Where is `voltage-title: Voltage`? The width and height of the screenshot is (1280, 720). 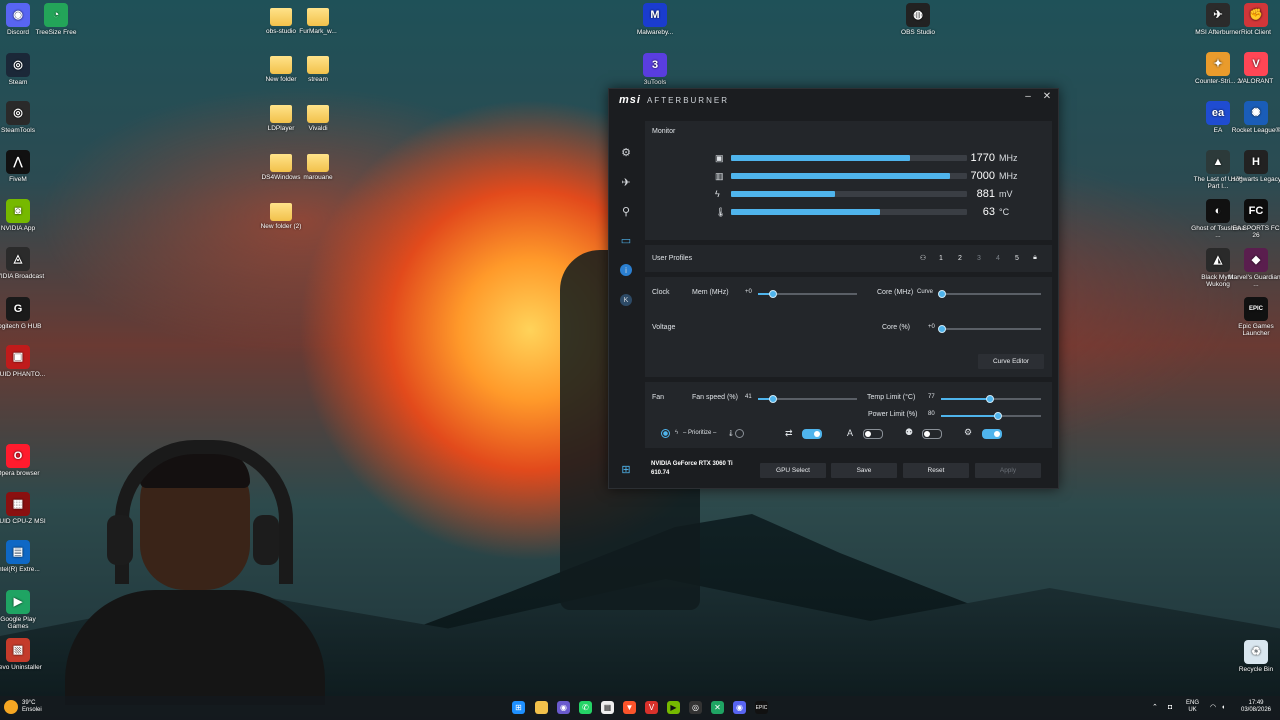 voltage-title: Voltage is located at coordinates (664, 327).